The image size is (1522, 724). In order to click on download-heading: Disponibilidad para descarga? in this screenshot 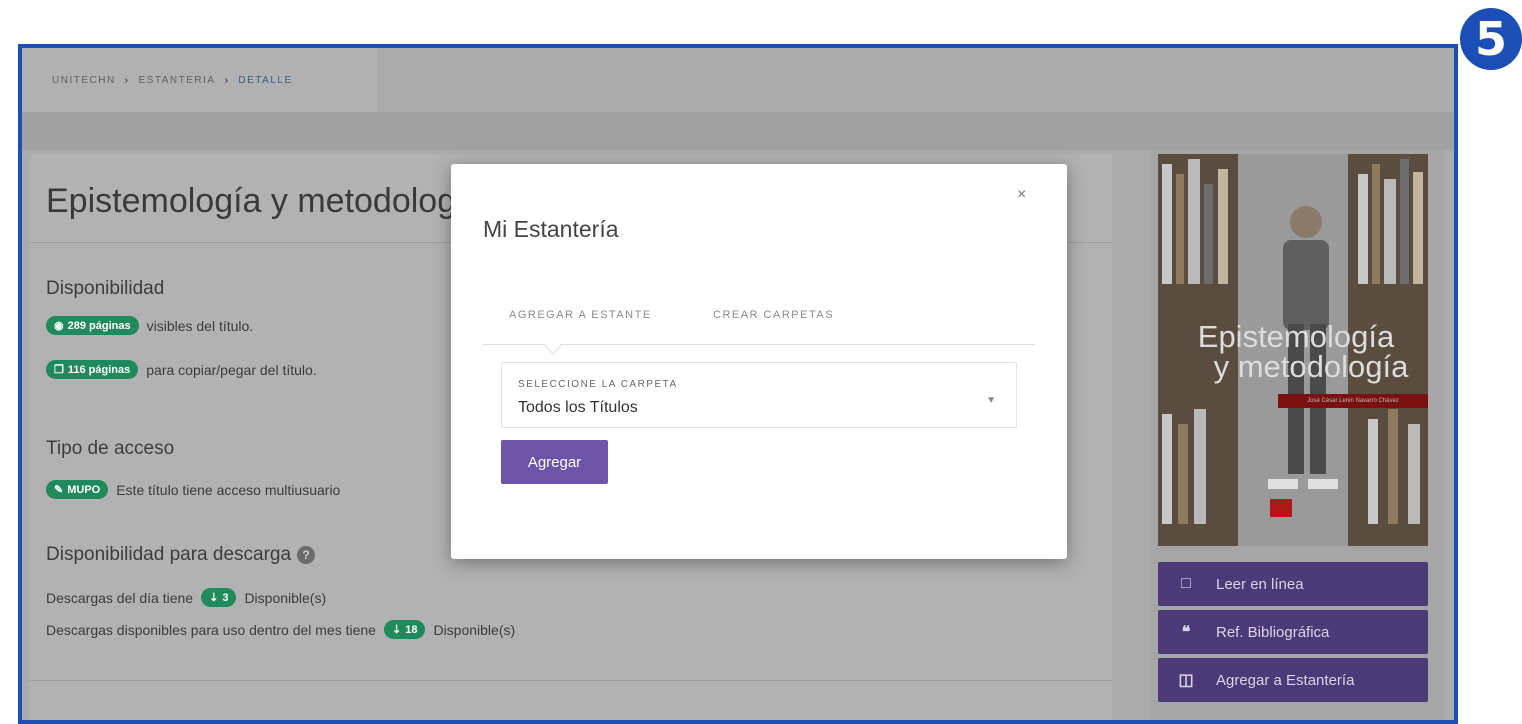, I will do `click(181, 555)`.